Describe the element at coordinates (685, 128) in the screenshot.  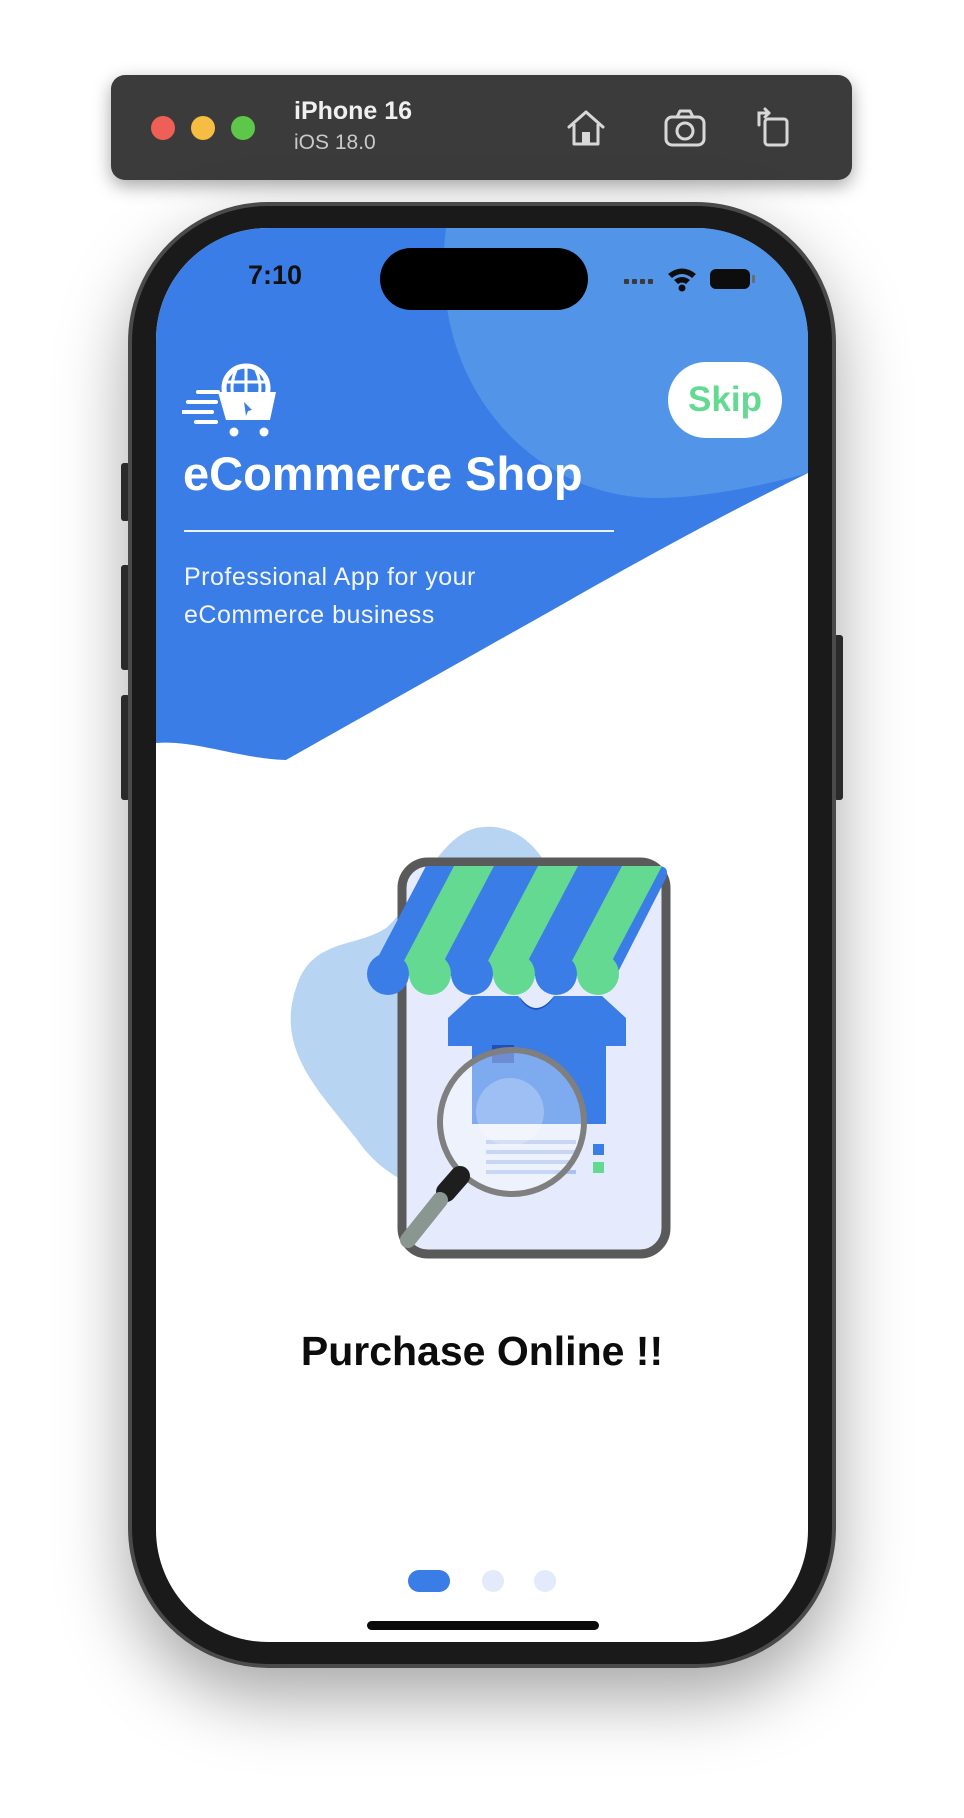
I see `screenshot-icon` at that location.